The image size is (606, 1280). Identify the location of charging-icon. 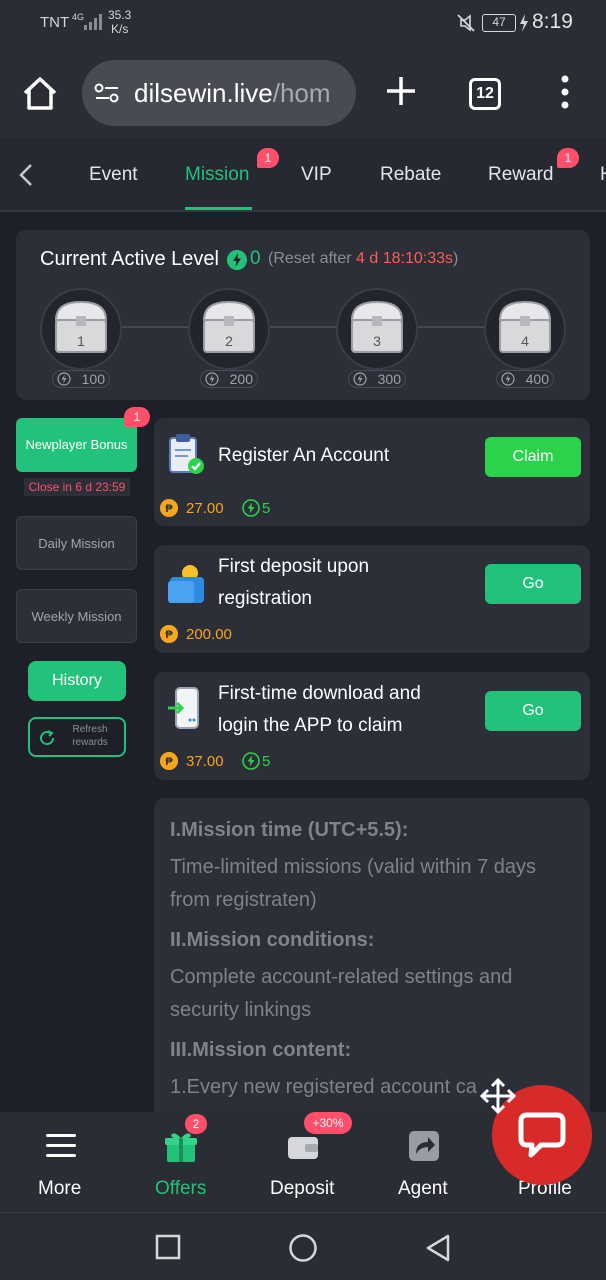
(524, 23).